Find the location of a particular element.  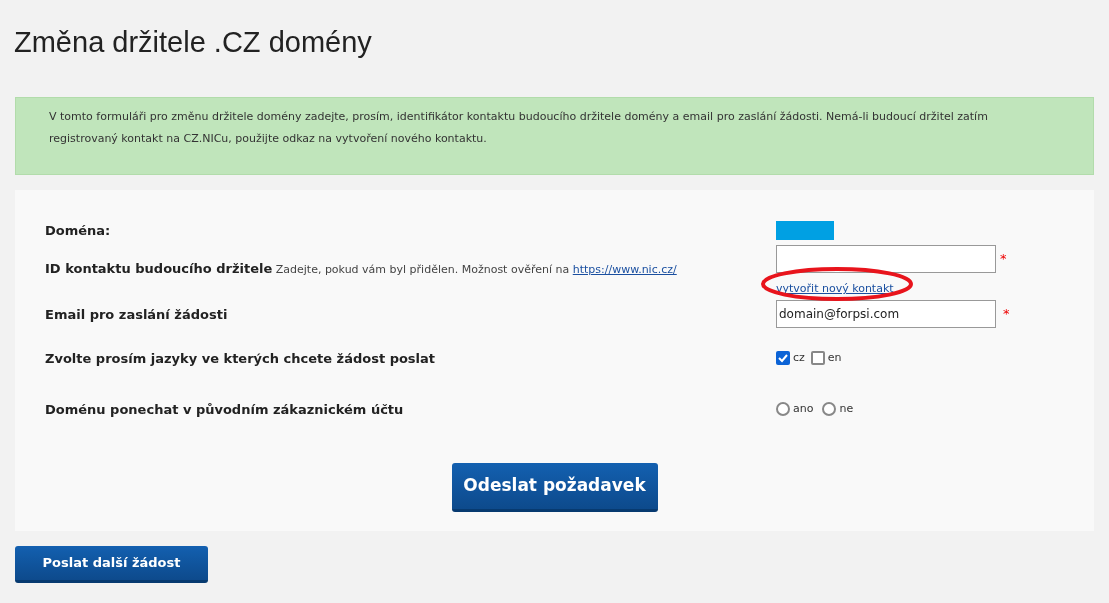

radio-label: ne is located at coordinates (846, 408).